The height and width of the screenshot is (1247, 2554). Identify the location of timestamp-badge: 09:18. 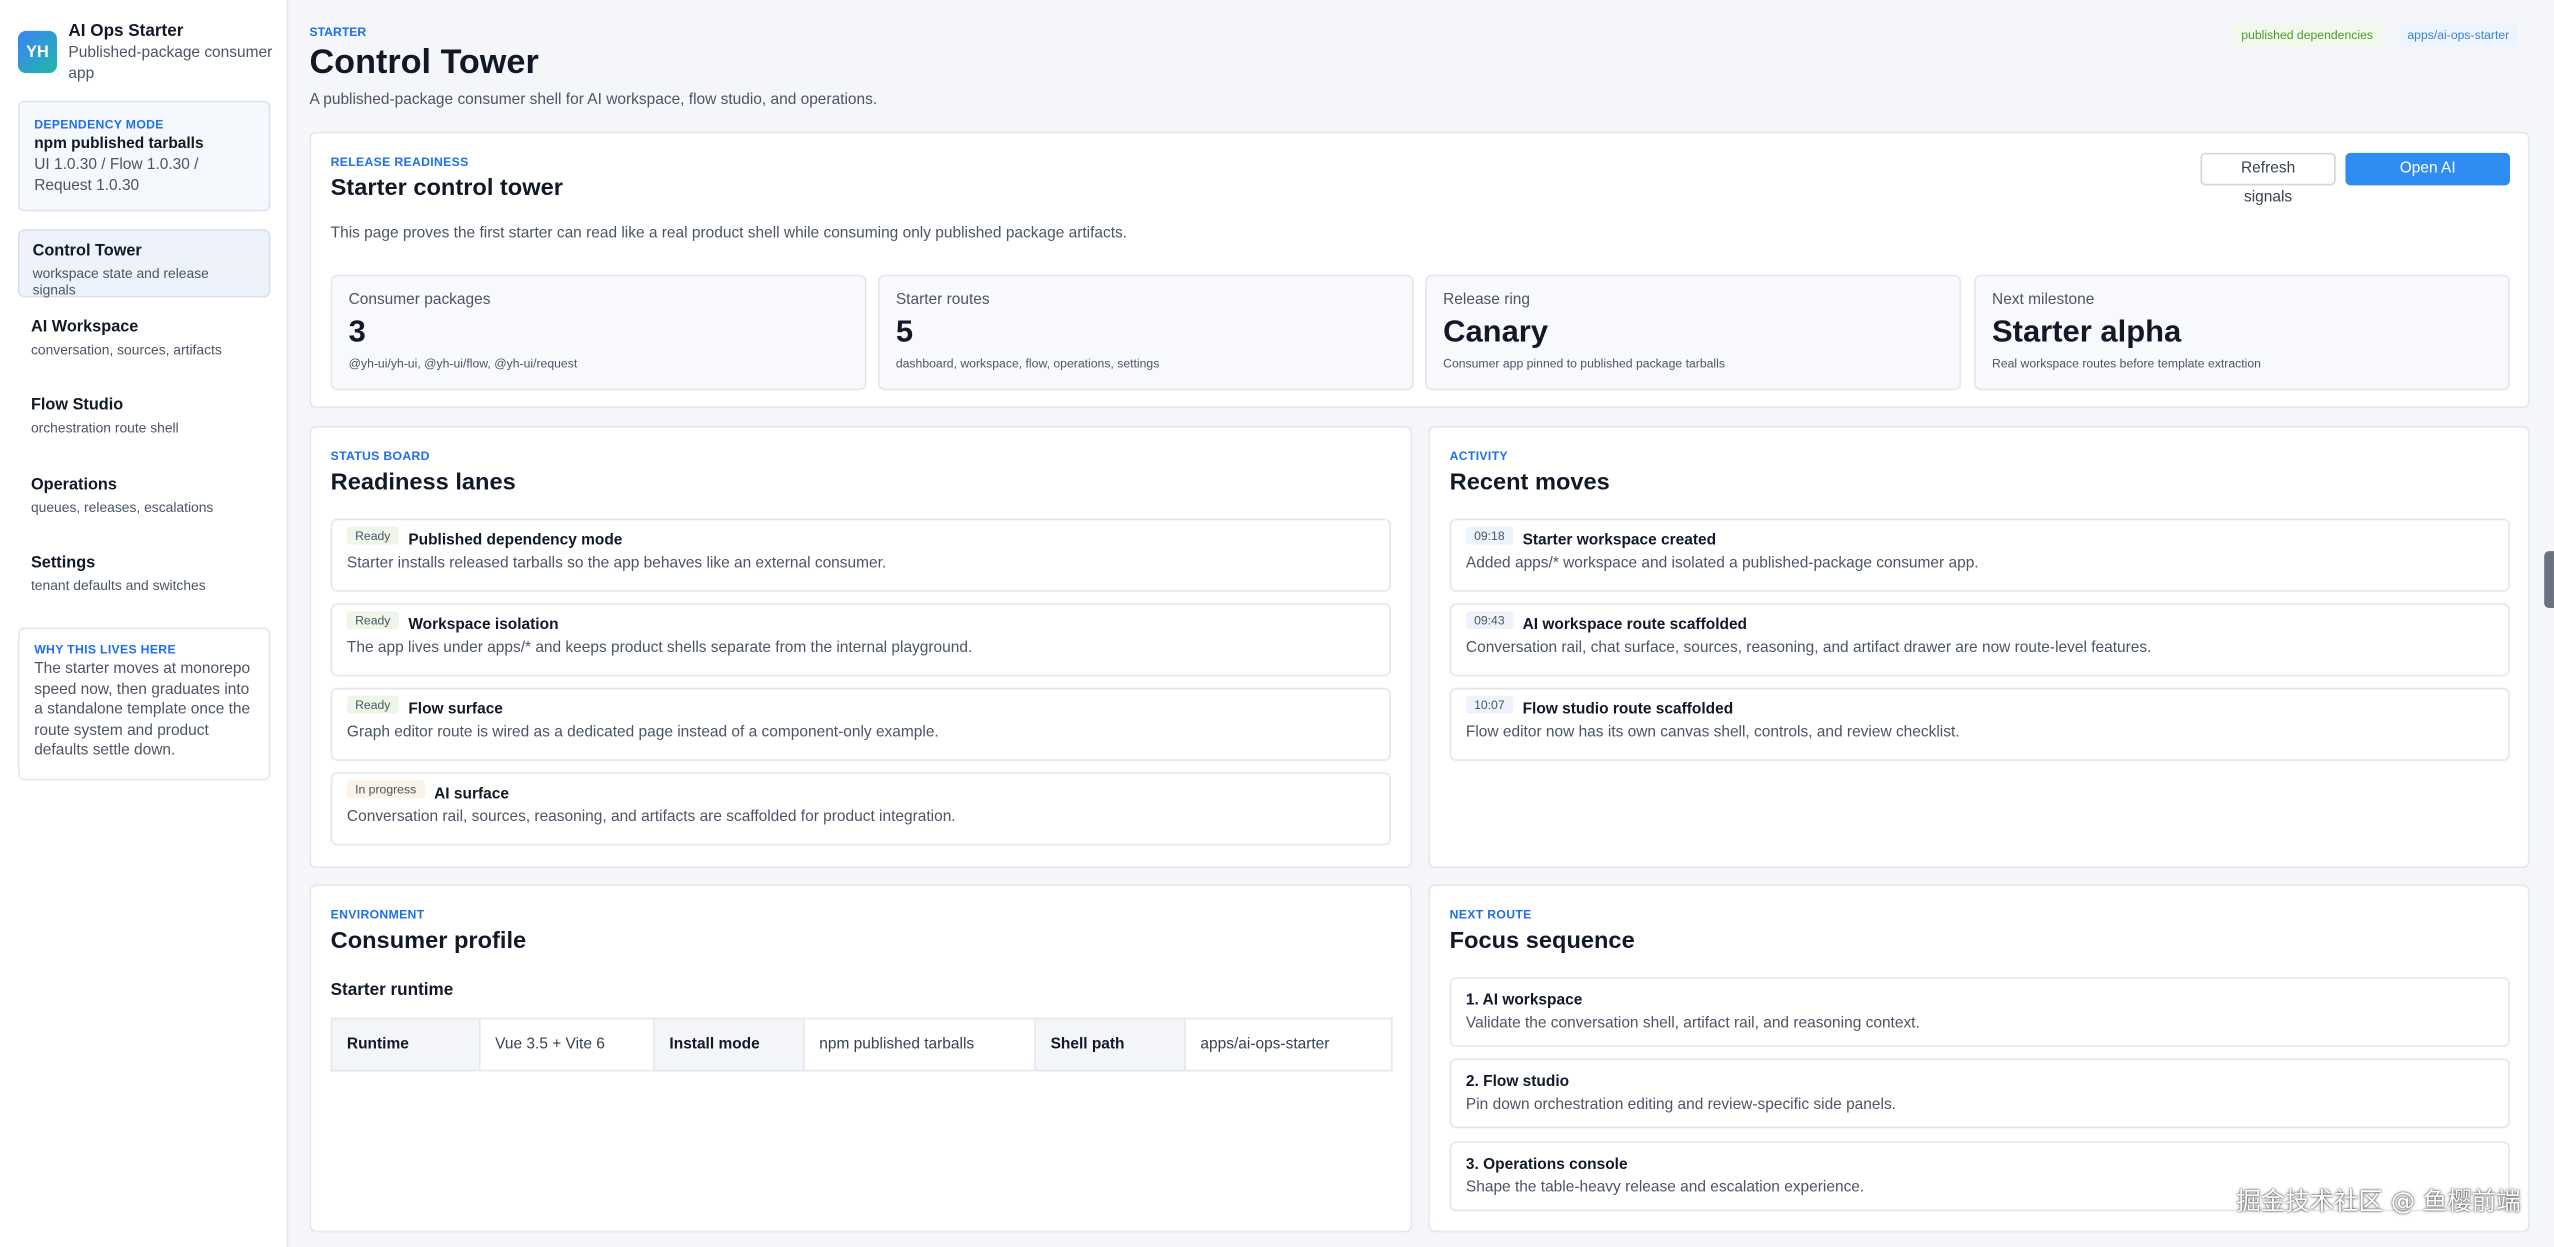
(1489, 535).